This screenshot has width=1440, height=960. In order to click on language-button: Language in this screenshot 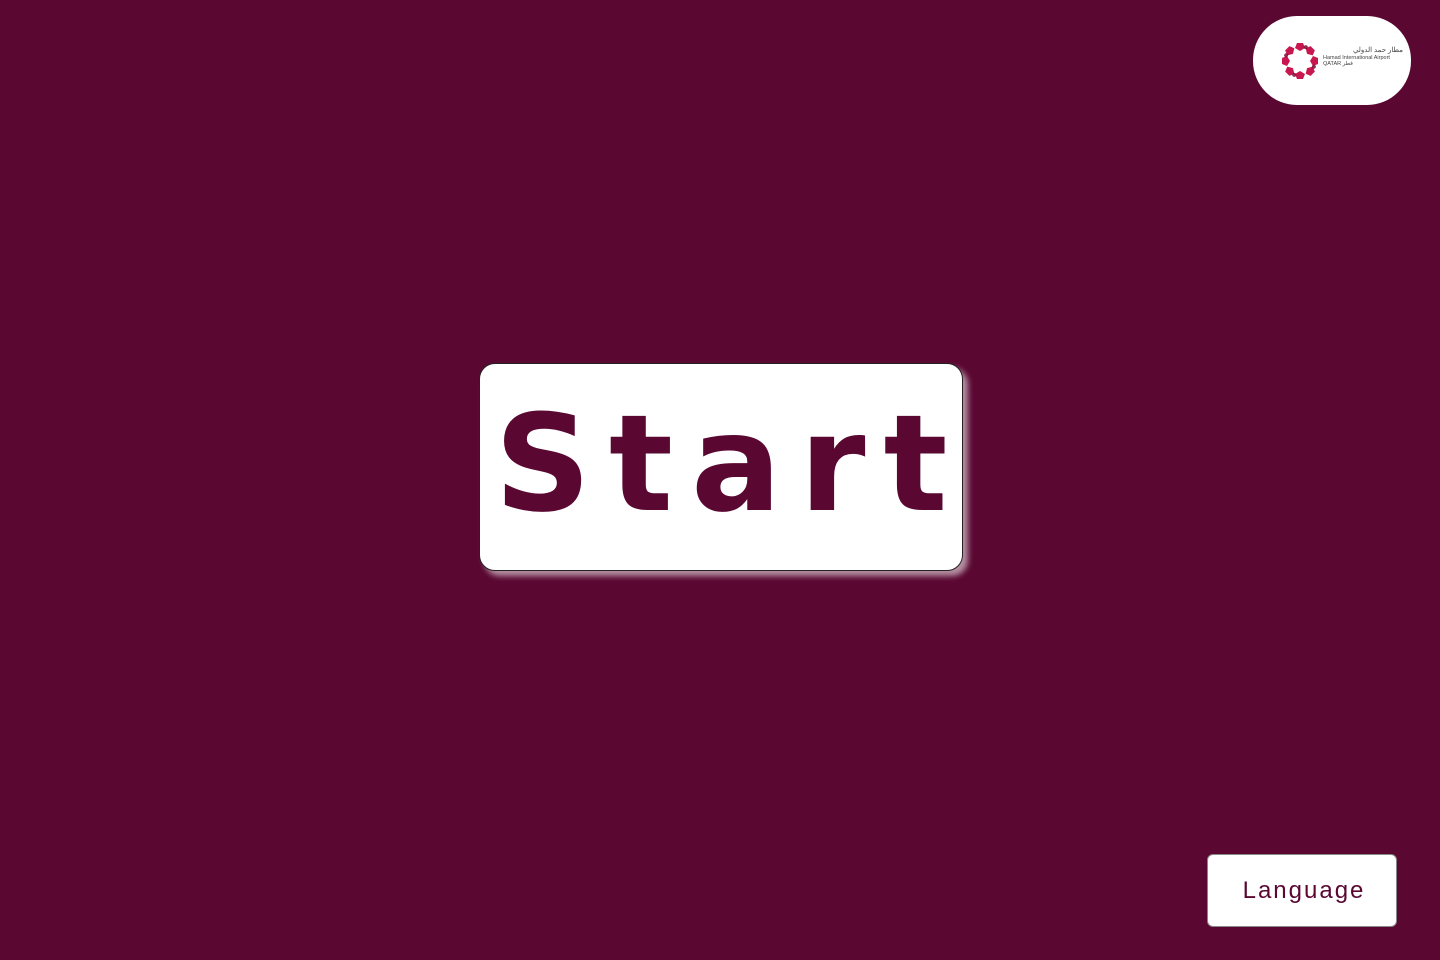, I will do `click(1302, 890)`.